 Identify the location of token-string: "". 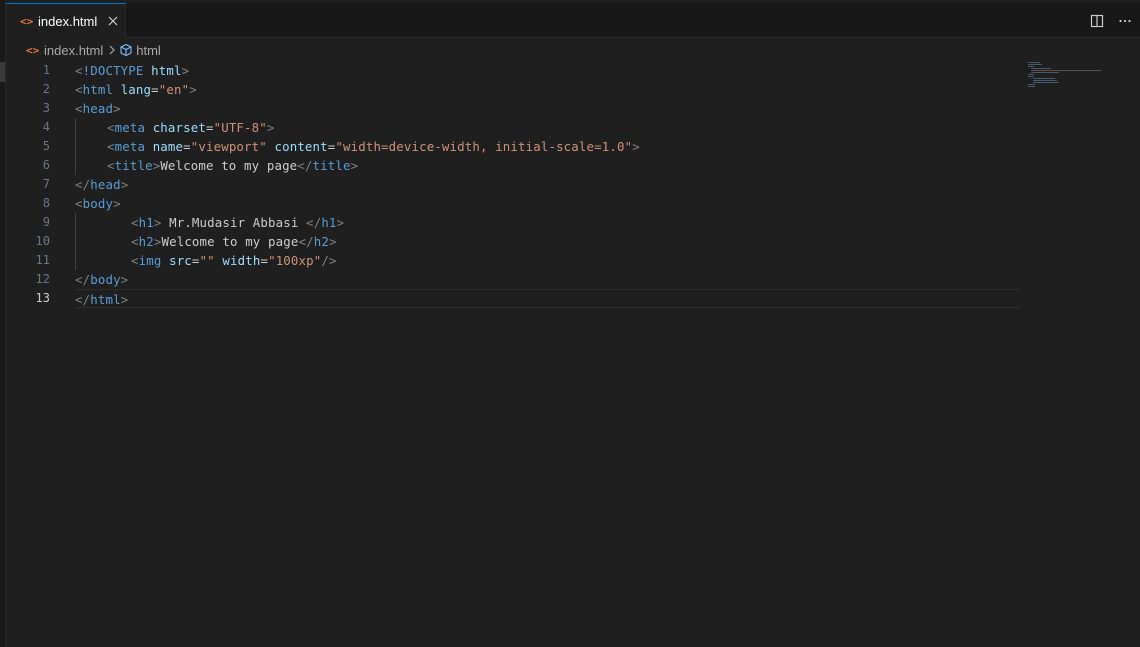
(207, 260).